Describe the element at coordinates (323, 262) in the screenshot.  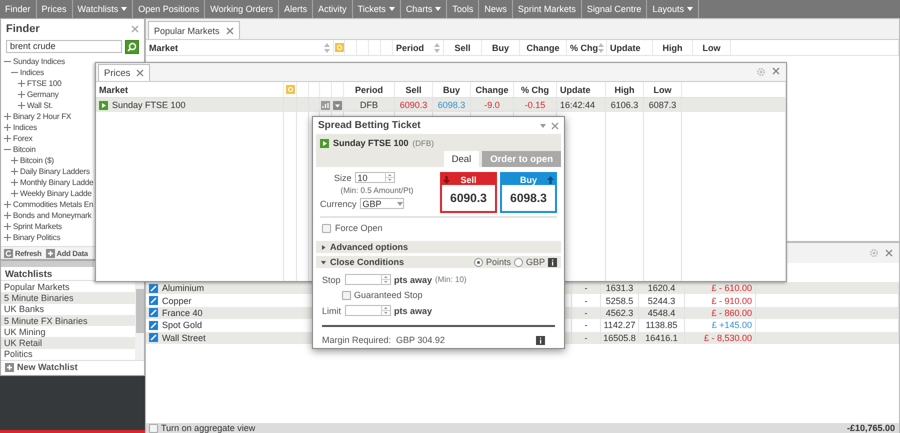
I see `collapse-arrow-icon` at that location.